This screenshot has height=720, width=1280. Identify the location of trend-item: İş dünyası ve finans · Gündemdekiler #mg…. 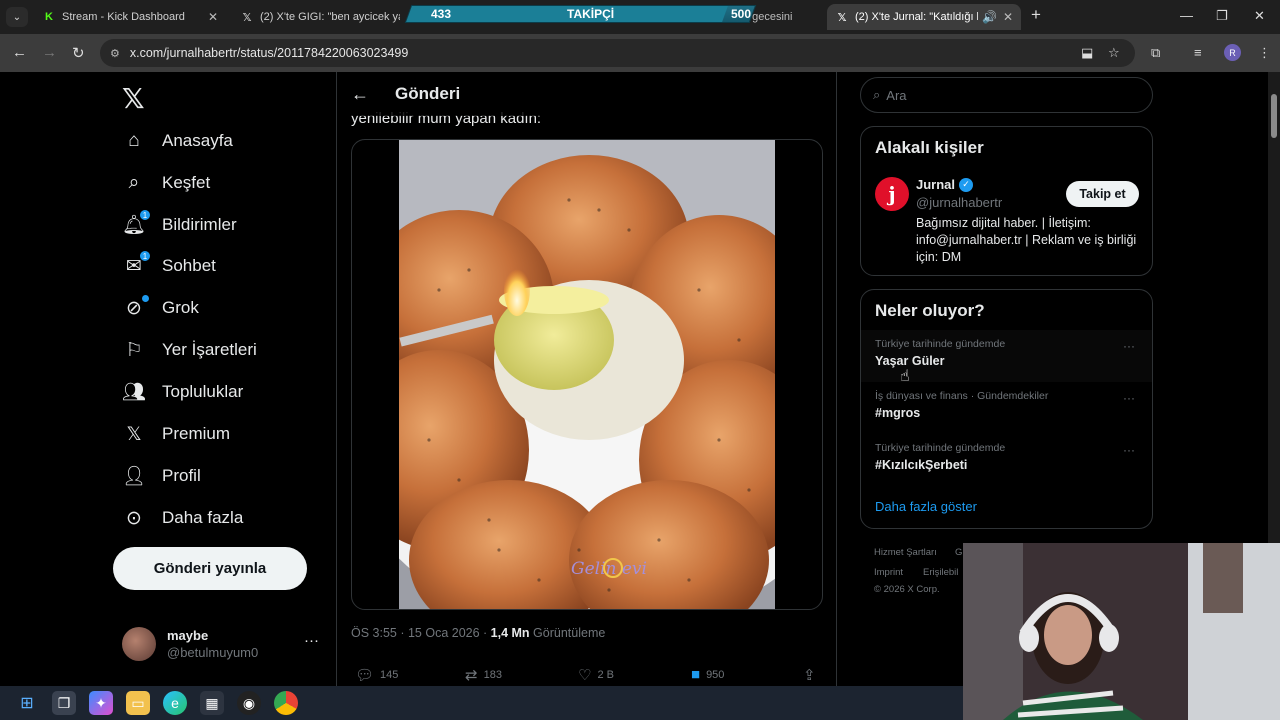
(1006, 408).